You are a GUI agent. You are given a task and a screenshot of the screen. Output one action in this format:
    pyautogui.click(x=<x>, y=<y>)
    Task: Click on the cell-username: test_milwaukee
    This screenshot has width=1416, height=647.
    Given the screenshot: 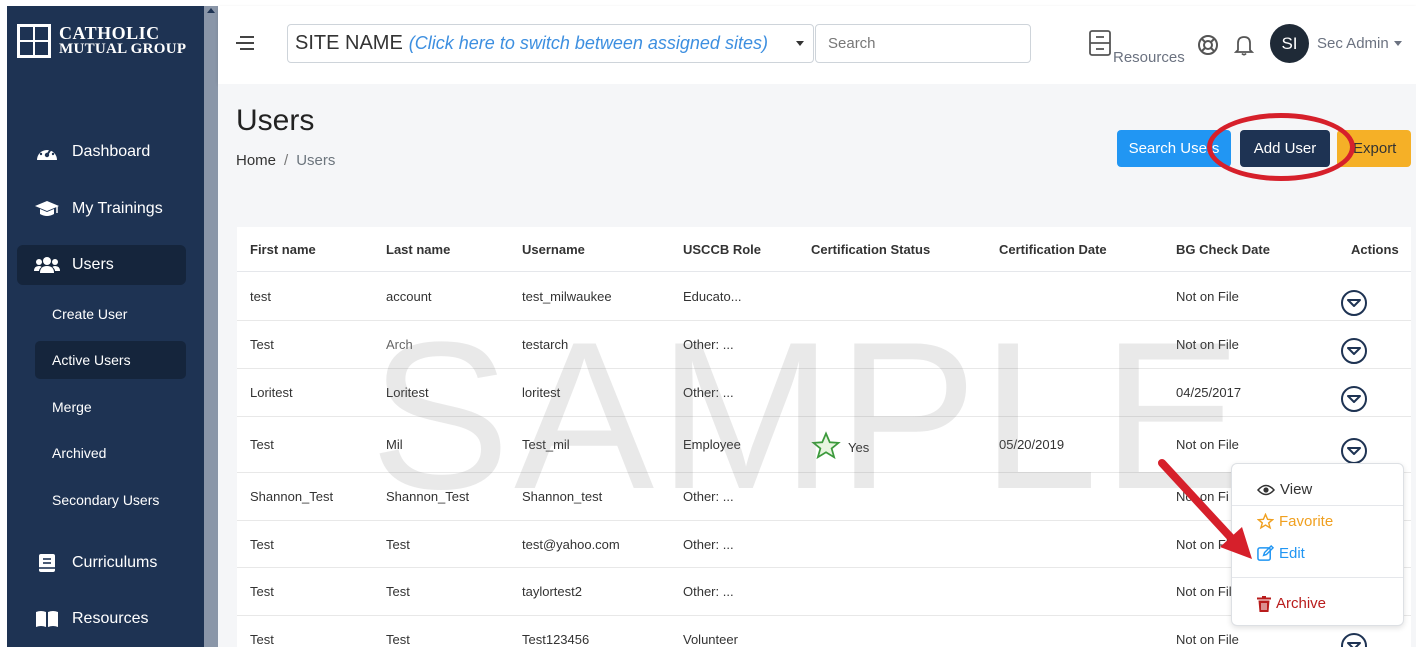 What is the action you would take?
    pyautogui.click(x=567, y=296)
    